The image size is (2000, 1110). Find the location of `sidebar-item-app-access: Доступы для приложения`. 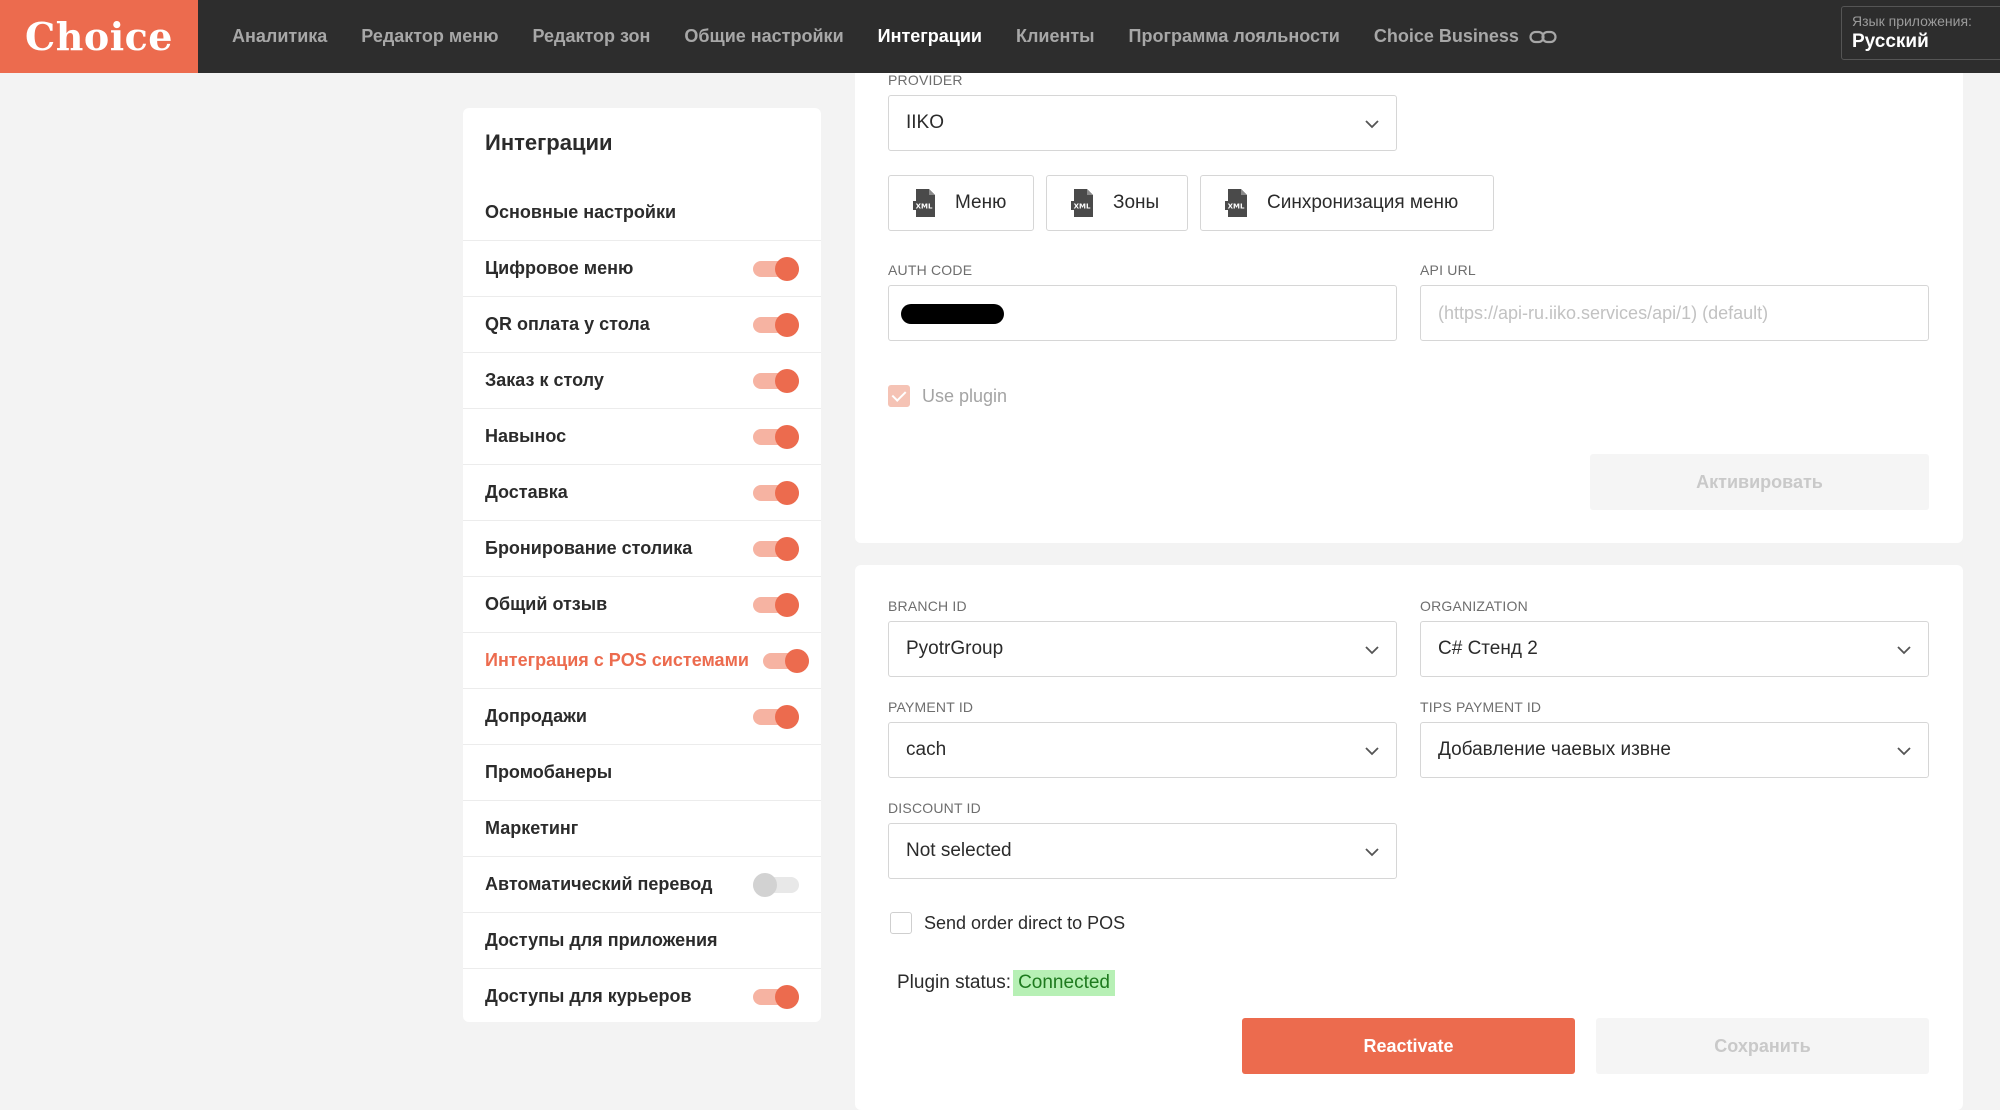

sidebar-item-app-access: Доступы для приложения is located at coordinates (642, 940).